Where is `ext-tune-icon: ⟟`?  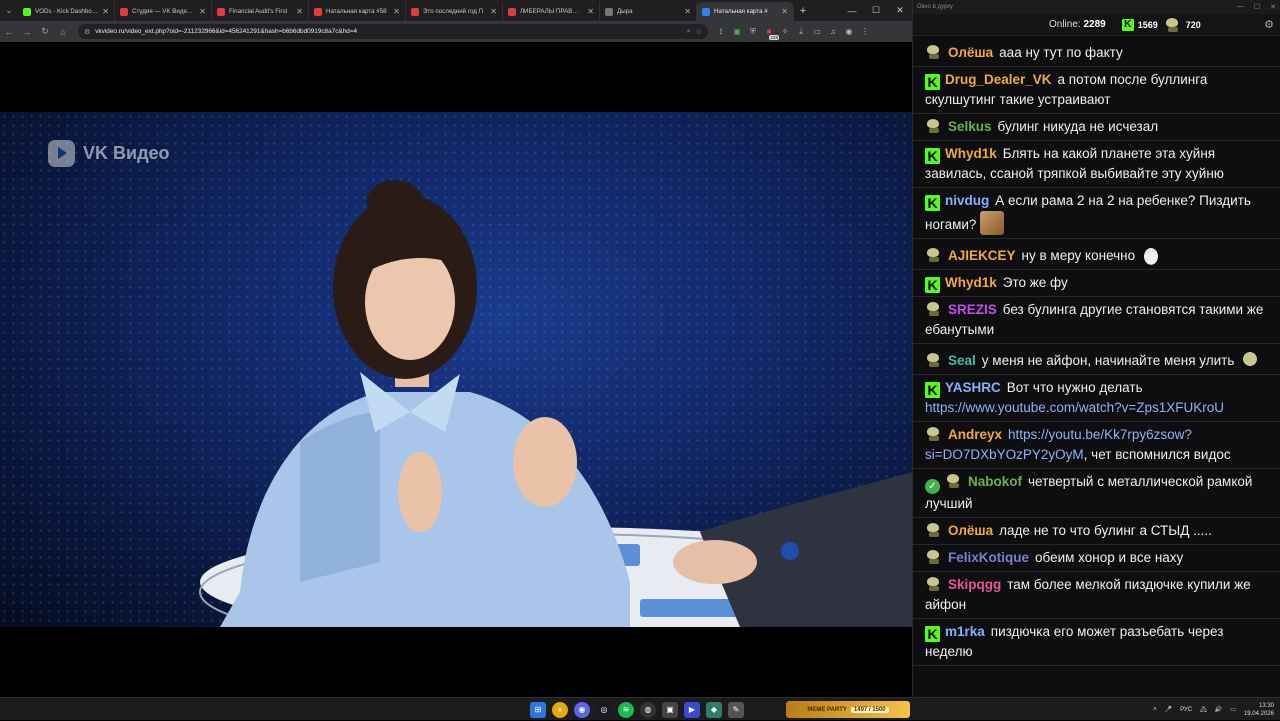
ext-tune-icon: ⟟ is located at coordinates (721, 32).